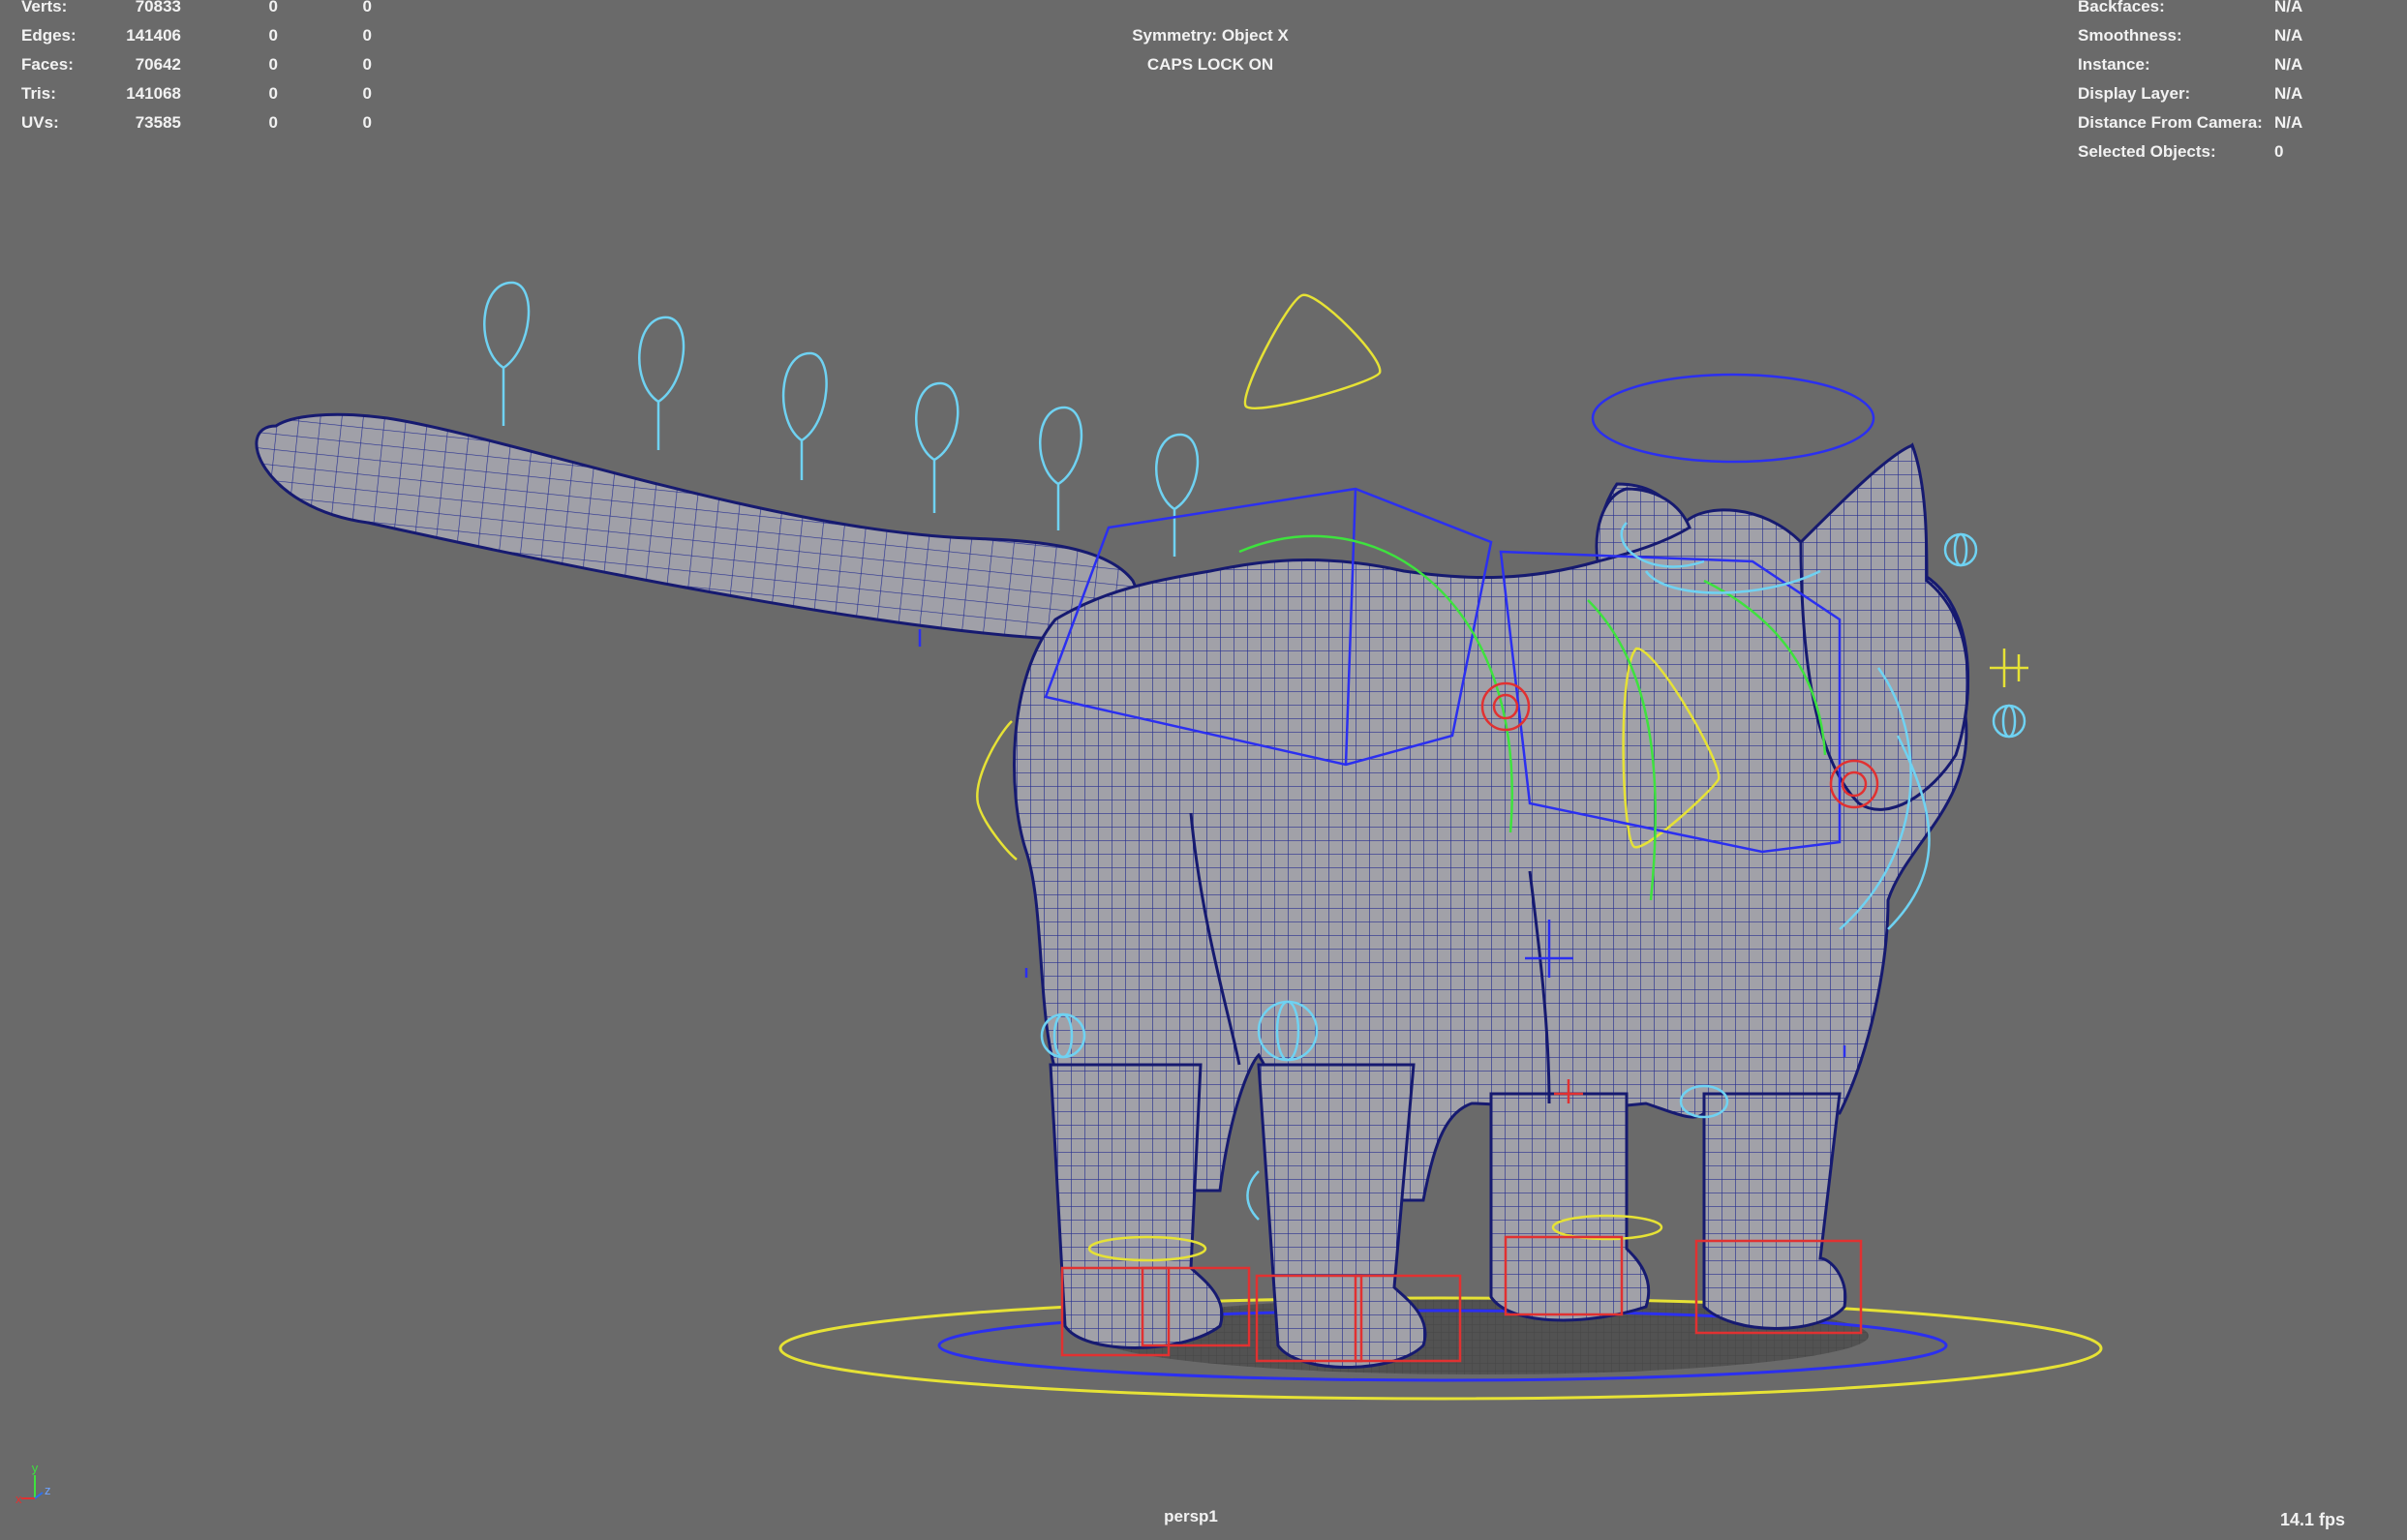  Describe the element at coordinates (2237, 151) in the screenshot. I see `info-row-selected: Selected Objects: 0` at that location.